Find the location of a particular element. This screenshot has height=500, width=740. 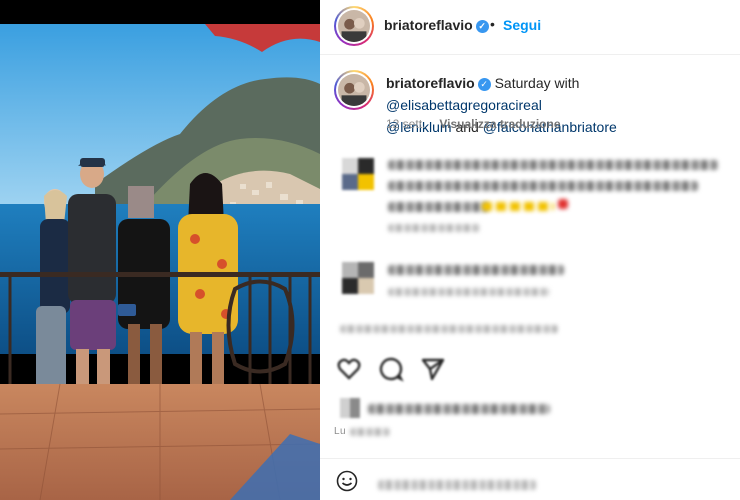

header-divider is located at coordinates (530, 54).